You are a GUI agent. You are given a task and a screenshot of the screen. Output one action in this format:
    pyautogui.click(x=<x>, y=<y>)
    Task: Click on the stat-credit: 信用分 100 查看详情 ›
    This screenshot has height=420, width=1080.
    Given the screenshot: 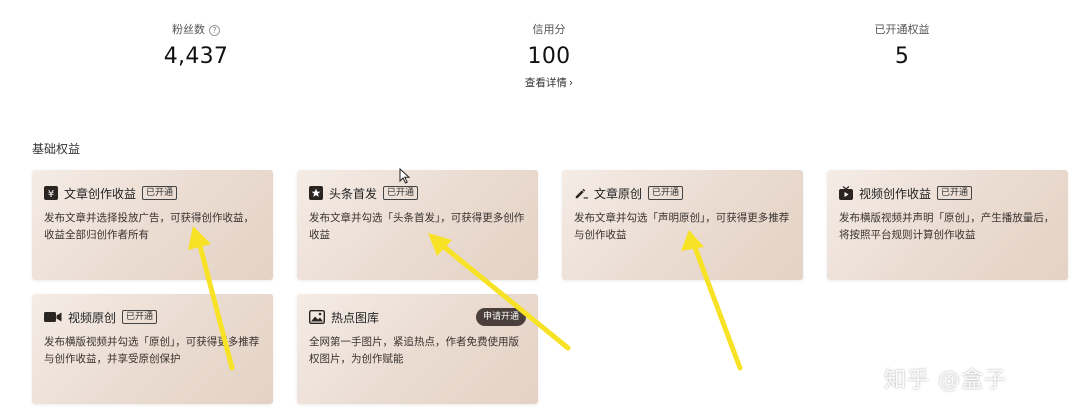 What is the action you would take?
    pyautogui.click(x=549, y=54)
    